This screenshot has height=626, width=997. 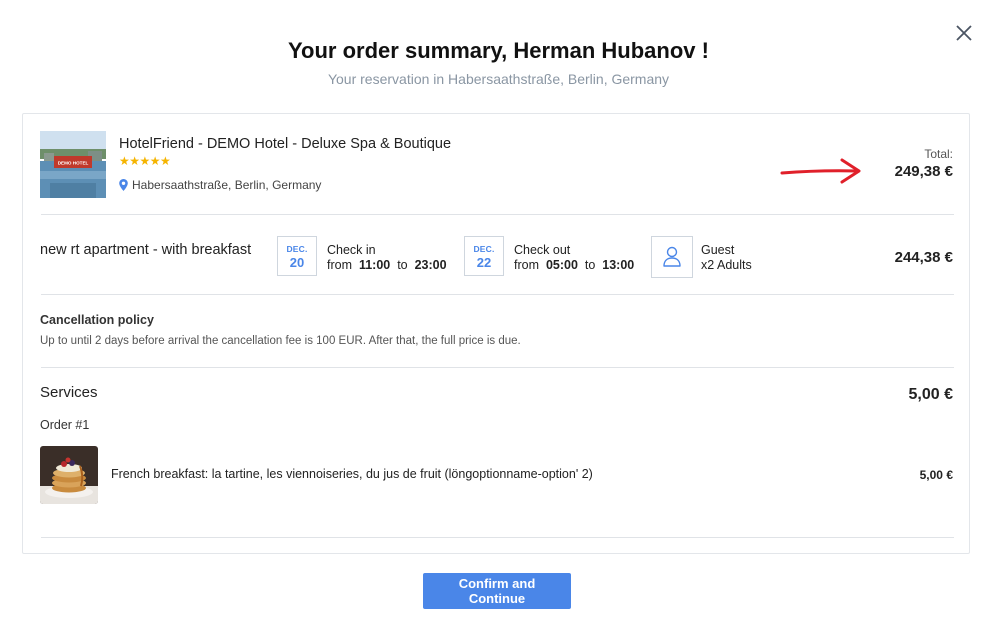 I want to click on guest-badge, so click(x=672, y=257).